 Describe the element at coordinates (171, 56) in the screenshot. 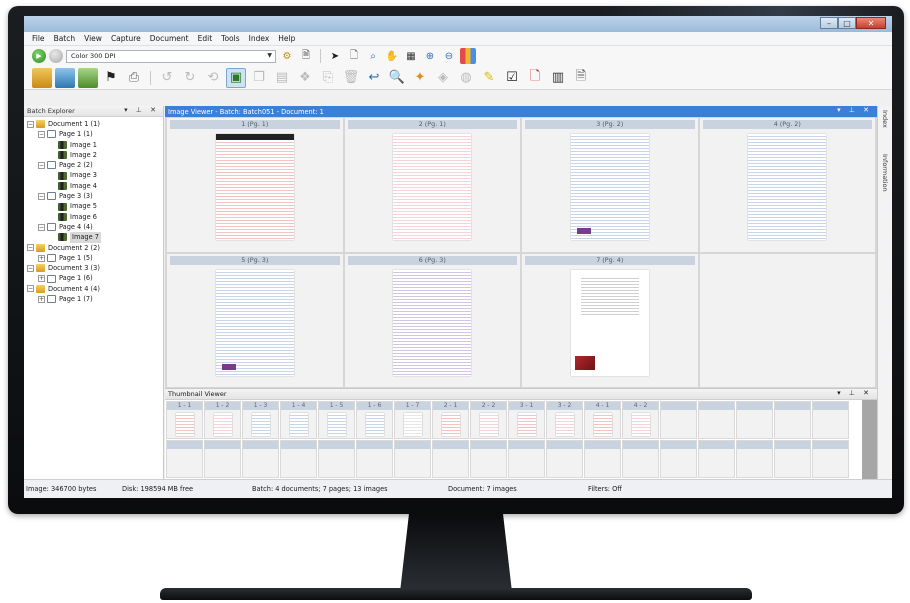

I see `scan-profile-select: Color 300 DPI ▼` at that location.